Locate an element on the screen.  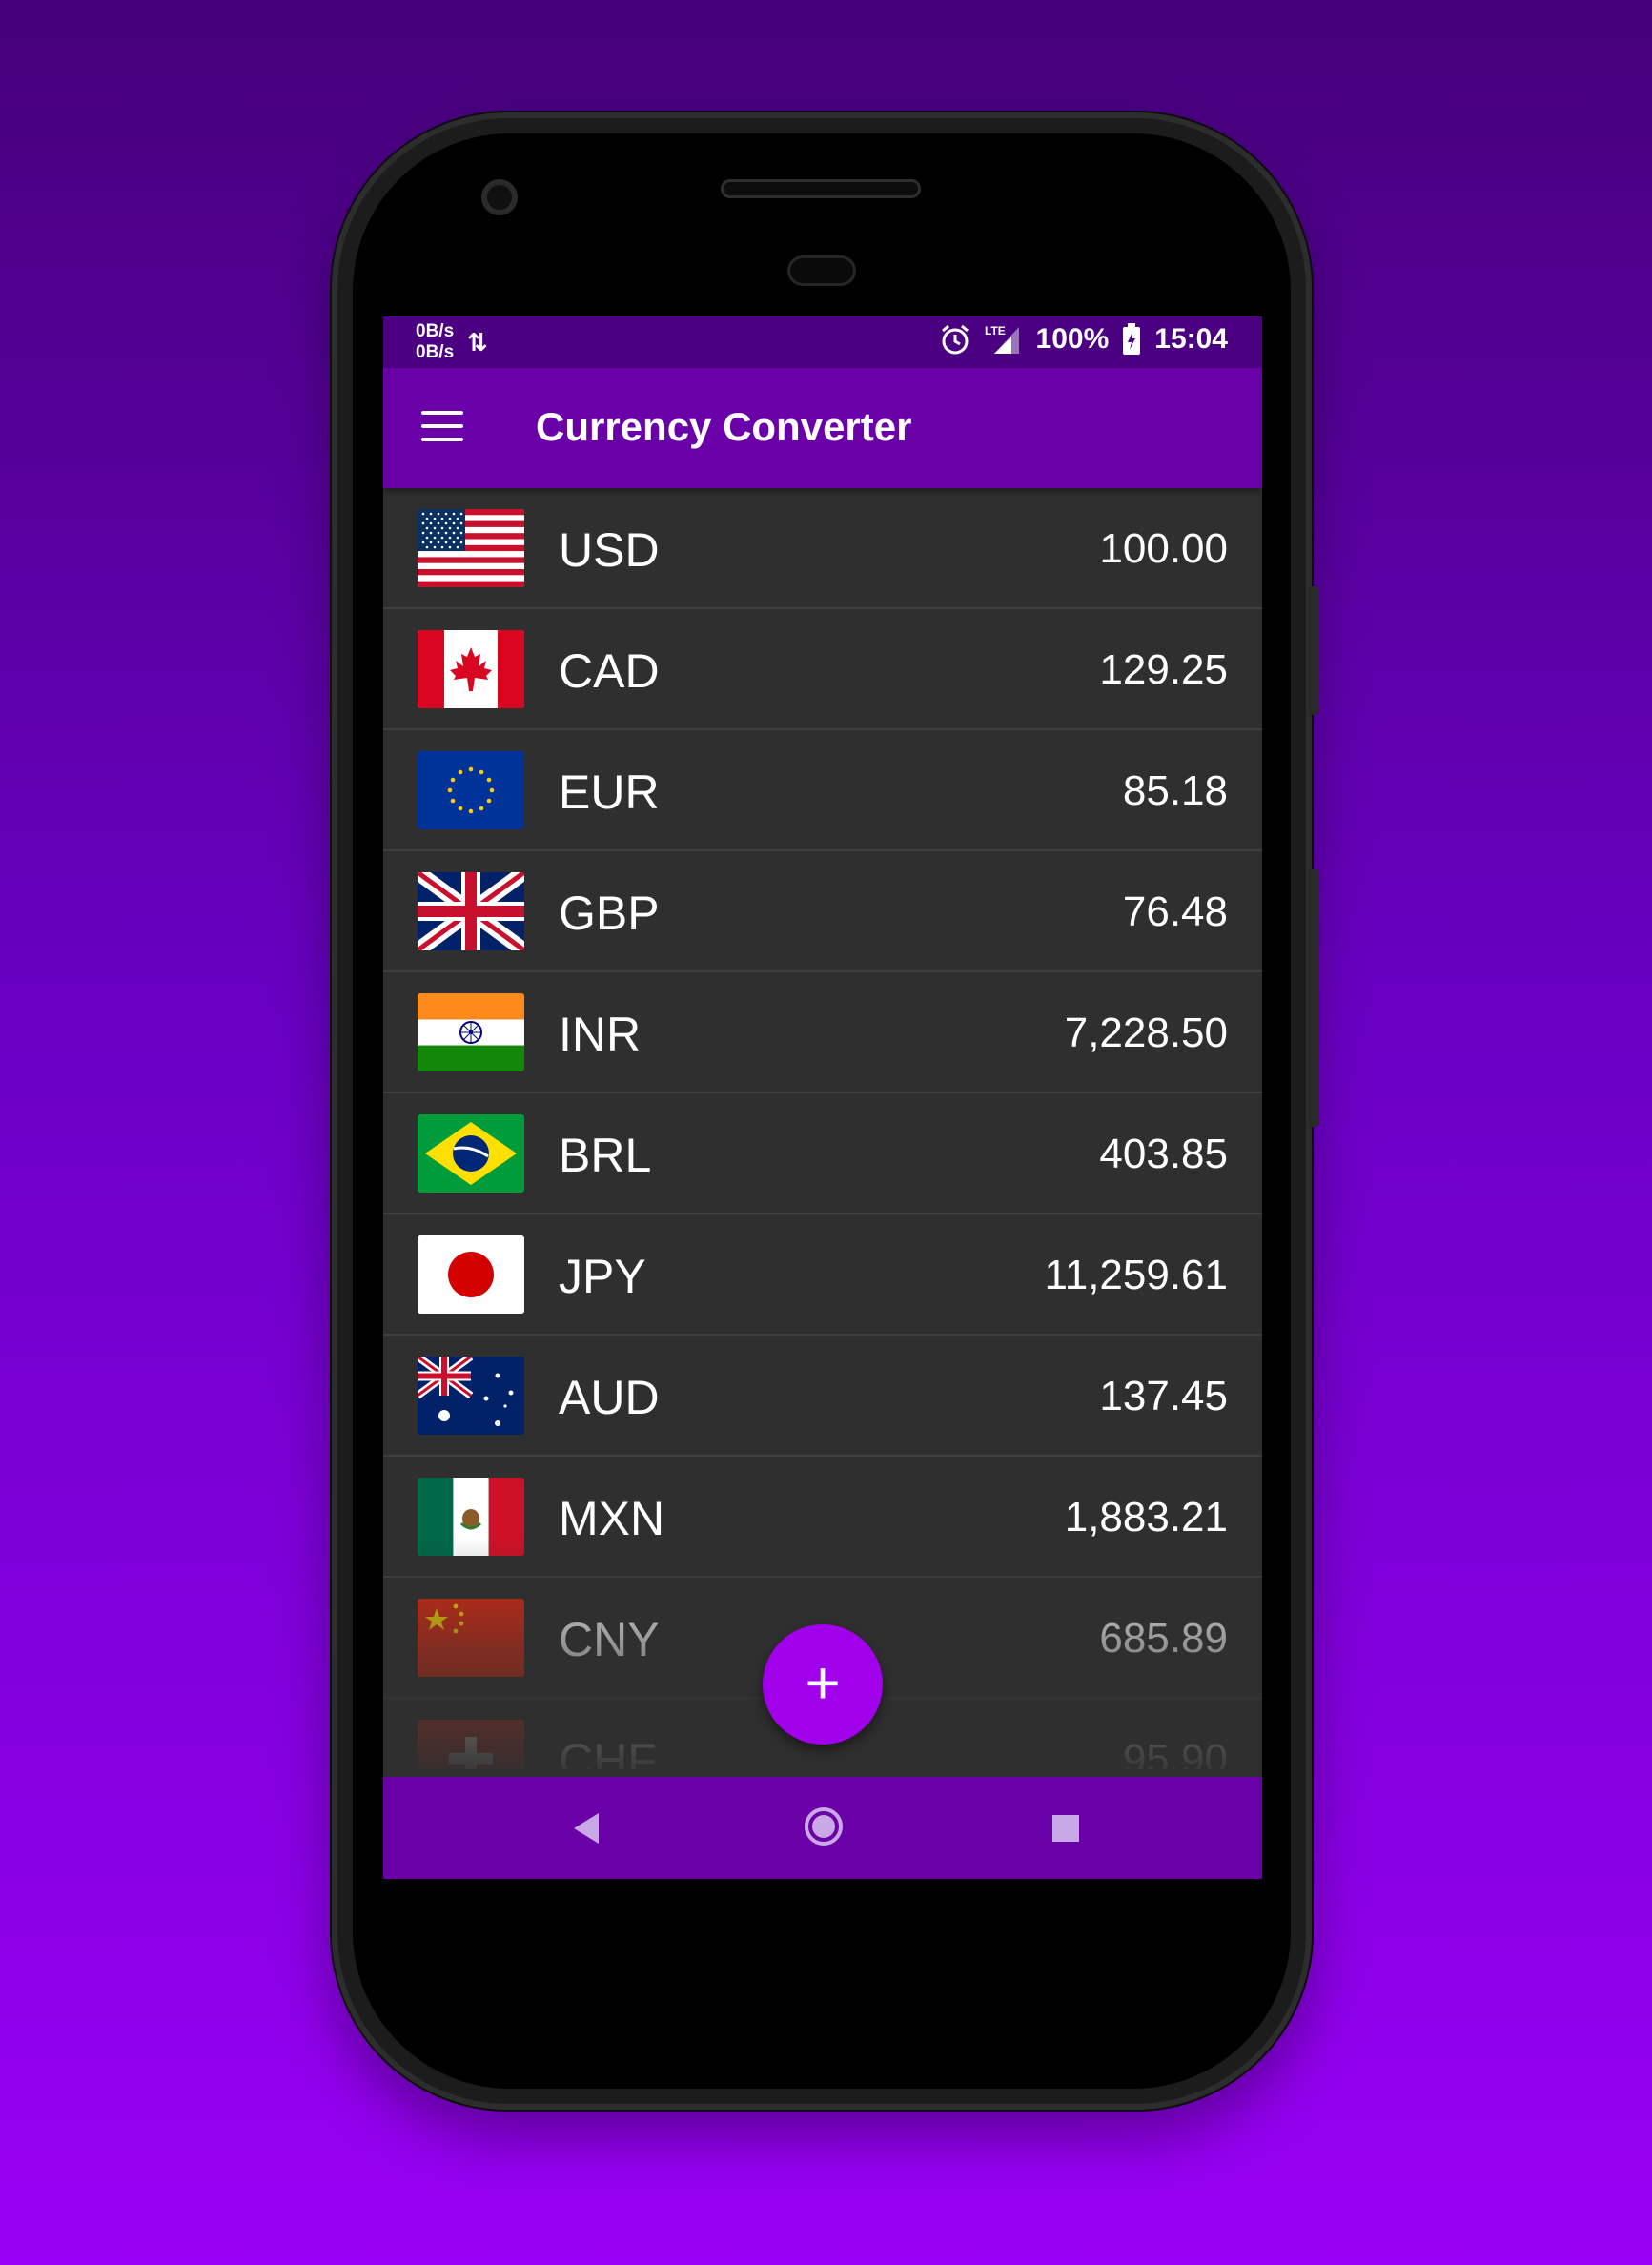
status-icons: LTE 100% 15:04 is located at coordinates (1083, 339).